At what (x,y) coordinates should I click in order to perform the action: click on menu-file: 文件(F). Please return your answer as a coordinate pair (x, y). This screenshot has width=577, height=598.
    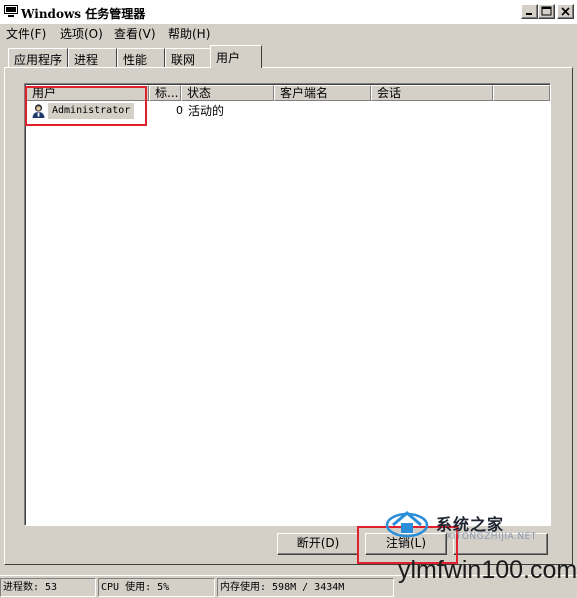
    Looking at the image, I should click on (26, 33).